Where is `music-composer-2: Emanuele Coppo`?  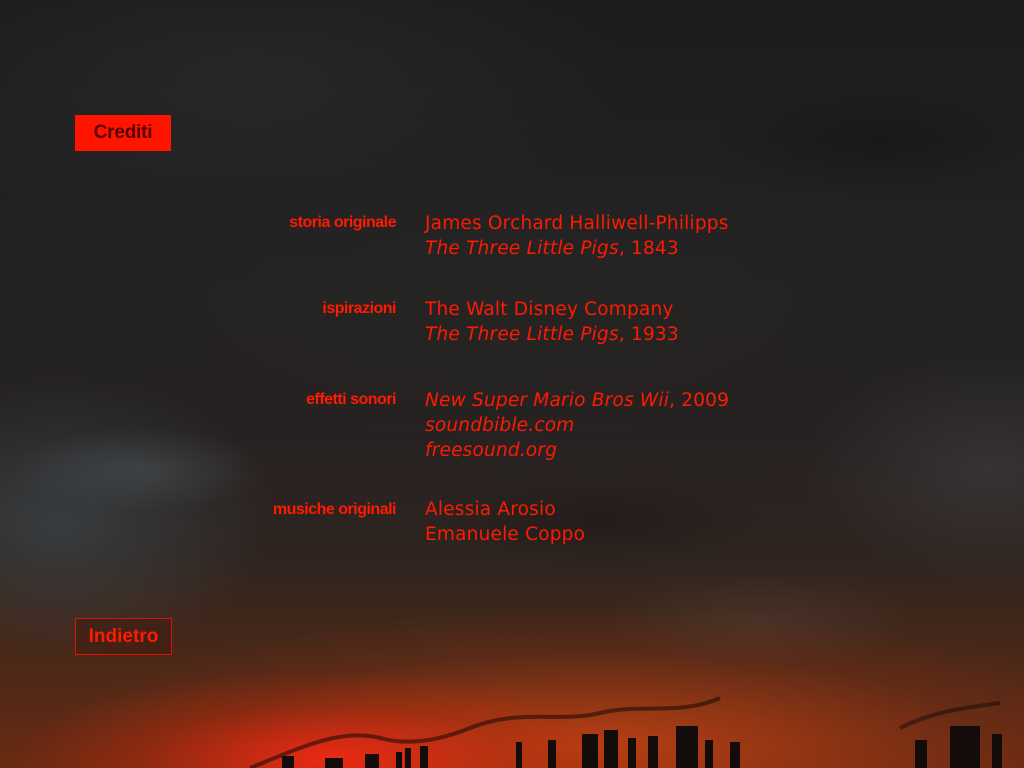 music-composer-2: Emanuele Coppo is located at coordinates (505, 534).